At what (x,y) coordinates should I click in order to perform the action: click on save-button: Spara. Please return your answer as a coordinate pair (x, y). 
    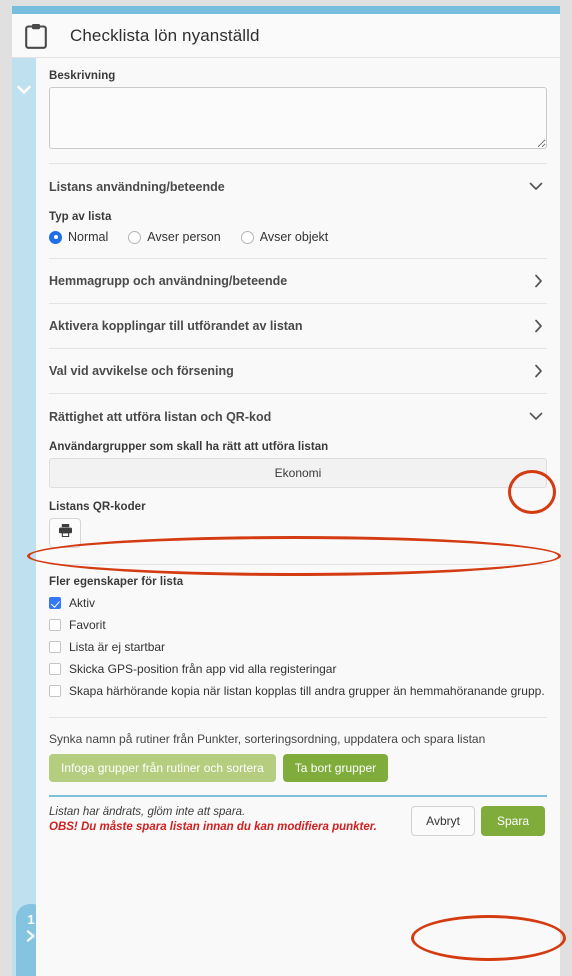
    Looking at the image, I should click on (512, 821).